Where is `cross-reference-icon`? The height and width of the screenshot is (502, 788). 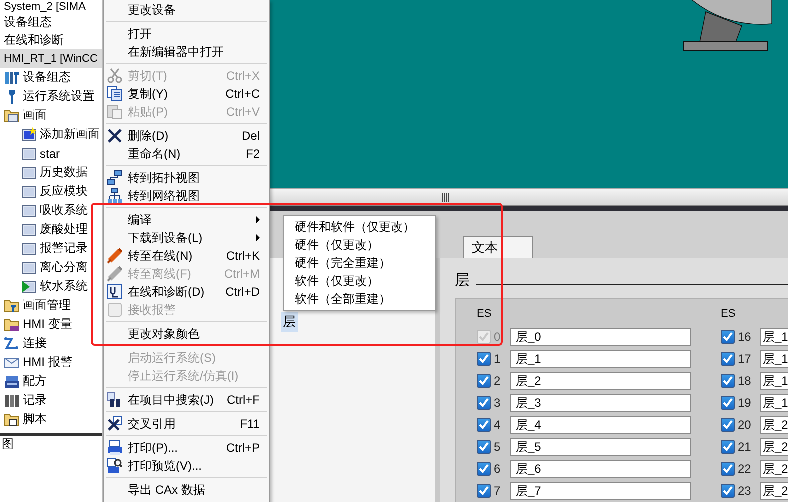 cross-reference-icon is located at coordinates (115, 424).